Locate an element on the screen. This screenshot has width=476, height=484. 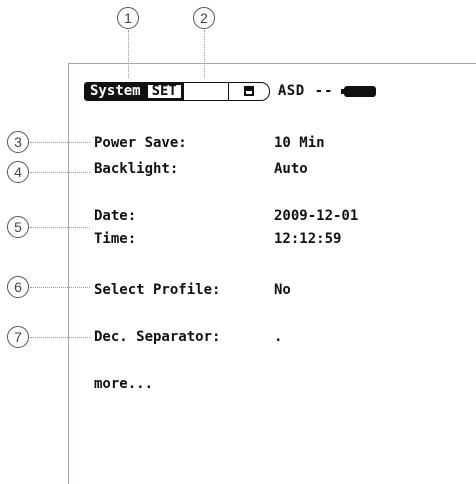
tab-save is located at coordinates (248, 91).